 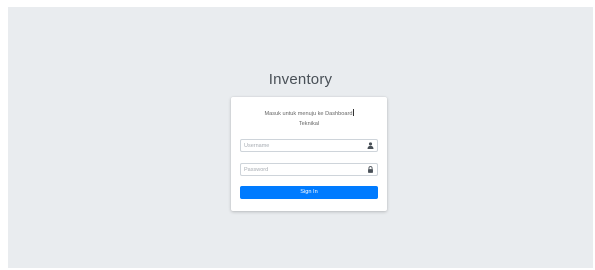 What do you see at coordinates (299, 169) in the screenshot?
I see `password-input` at bounding box center [299, 169].